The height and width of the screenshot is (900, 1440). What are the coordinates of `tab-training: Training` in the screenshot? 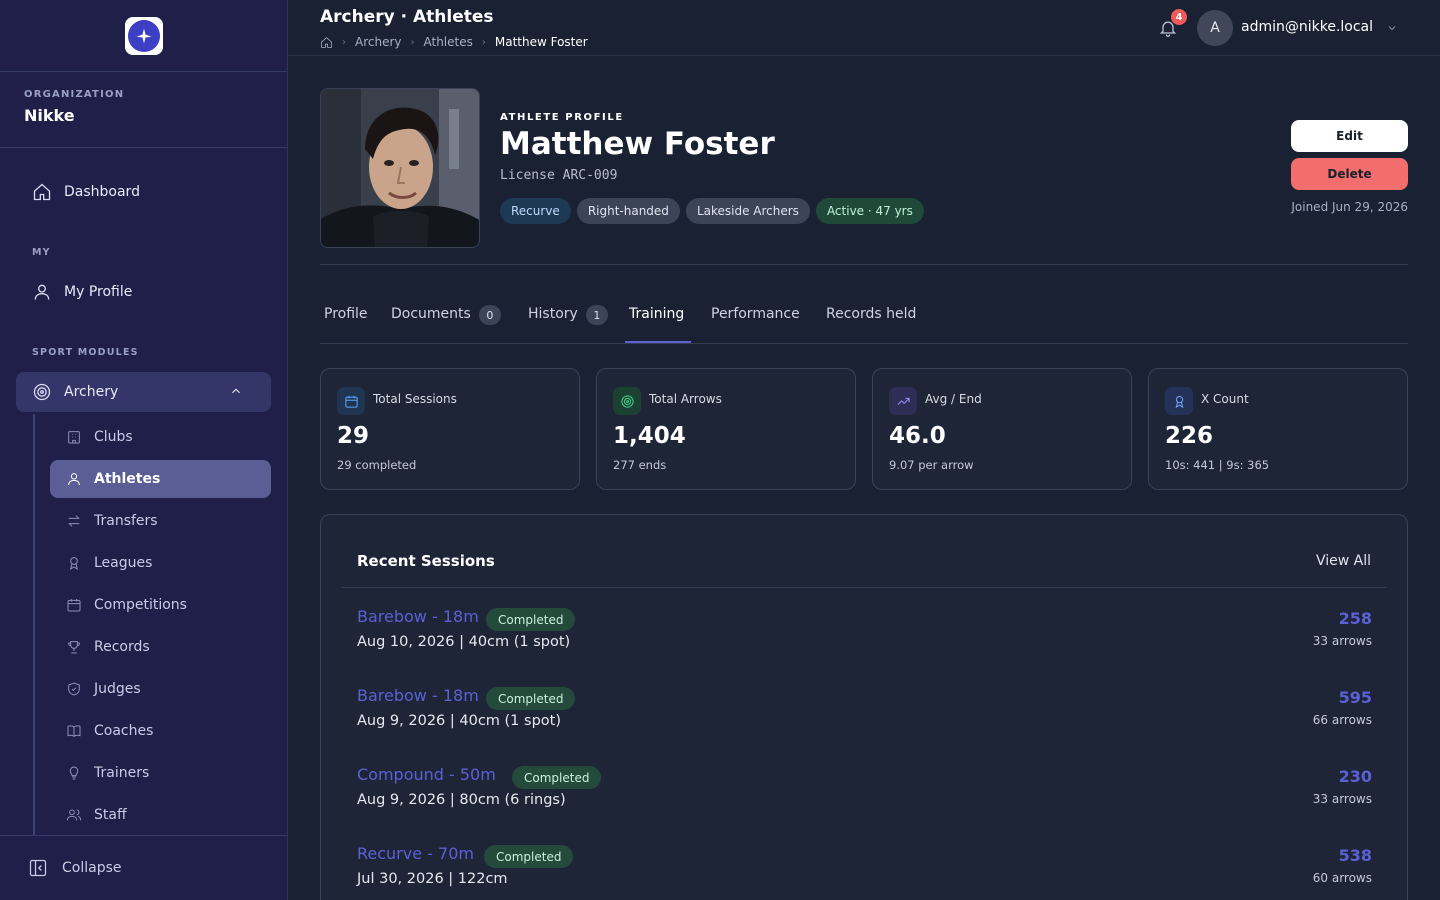 It's located at (656, 319).